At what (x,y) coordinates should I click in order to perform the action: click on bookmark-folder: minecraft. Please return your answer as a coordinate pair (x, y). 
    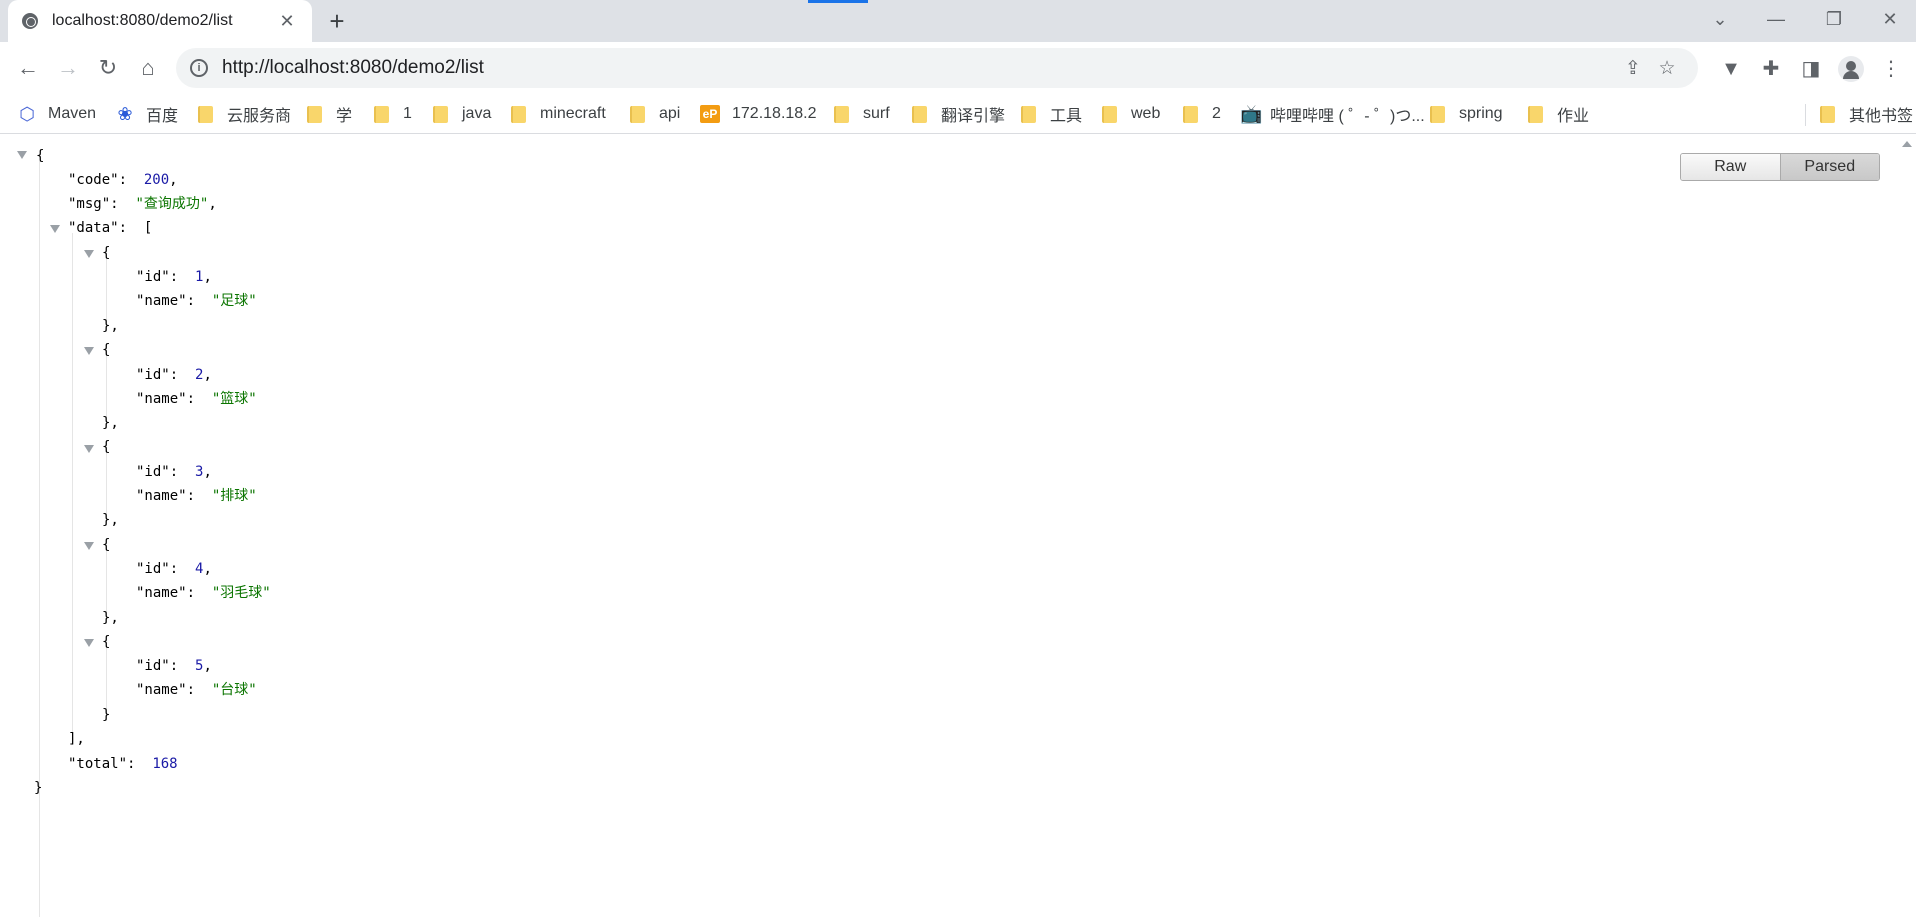
    Looking at the image, I should click on (558, 114).